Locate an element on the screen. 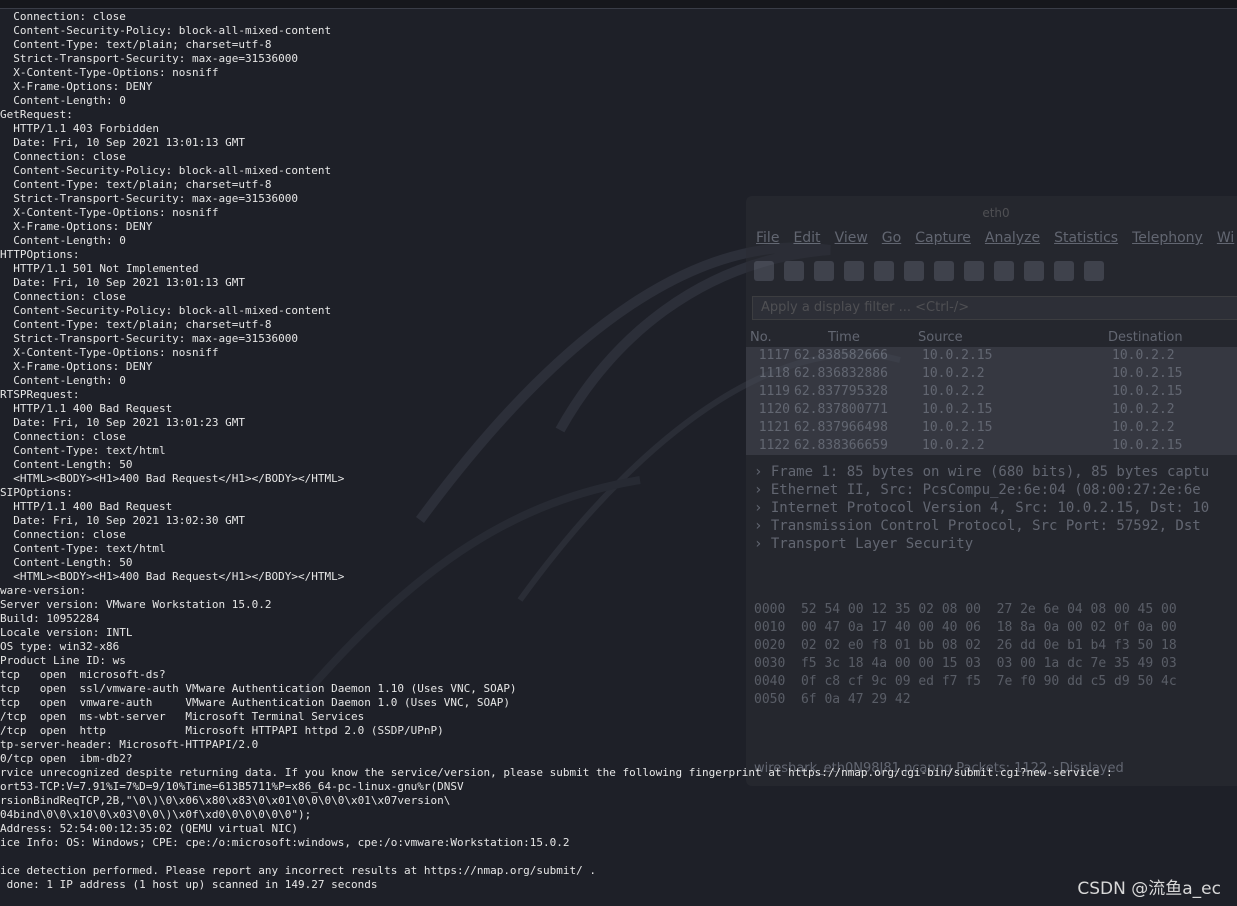 The image size is (1237, 906). terminal-line: HTTPOptions: is located at coordinates (40, 254).